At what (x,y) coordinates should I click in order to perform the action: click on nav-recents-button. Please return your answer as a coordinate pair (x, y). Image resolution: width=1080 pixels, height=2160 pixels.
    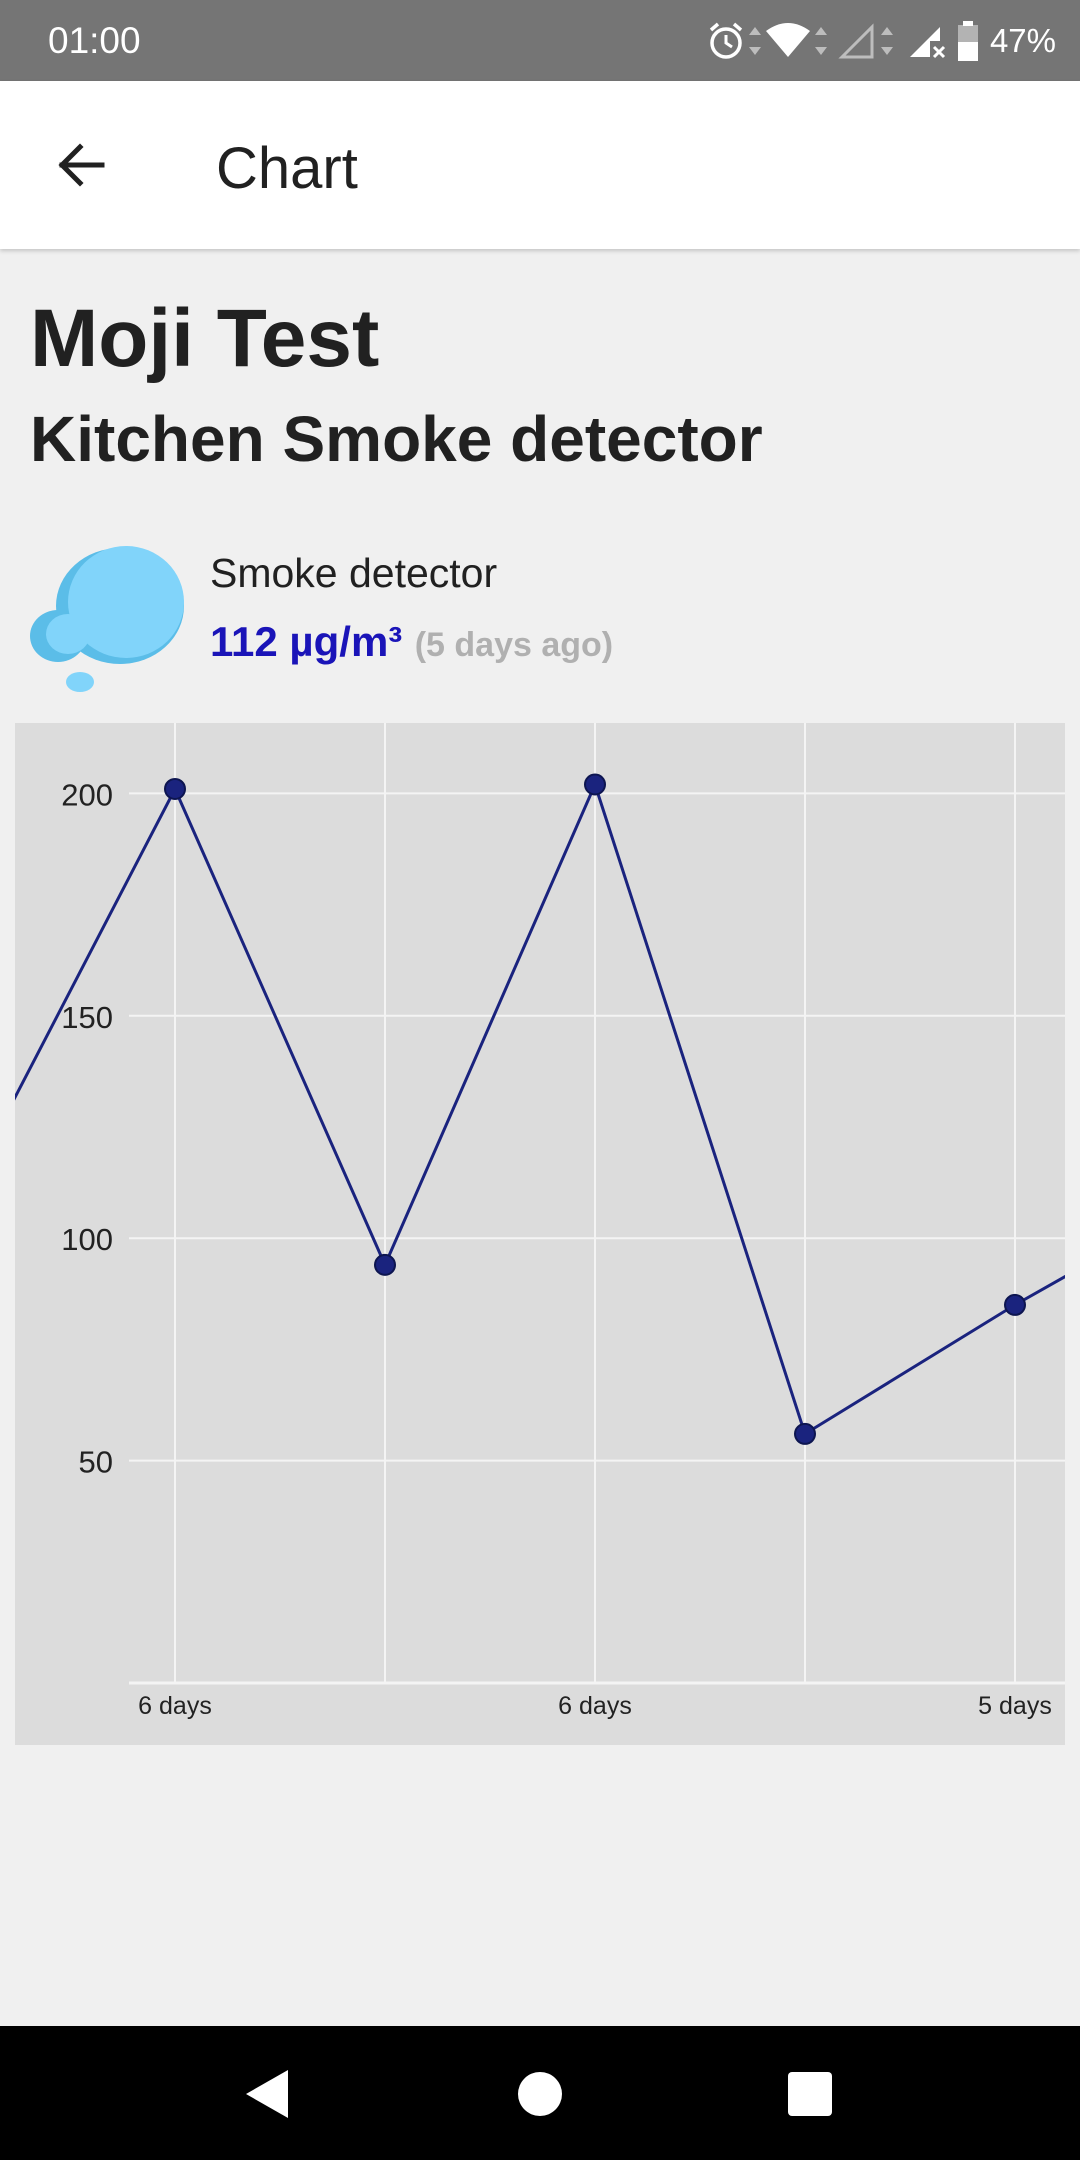
    Looking at the image, I should click on (810, 2094).